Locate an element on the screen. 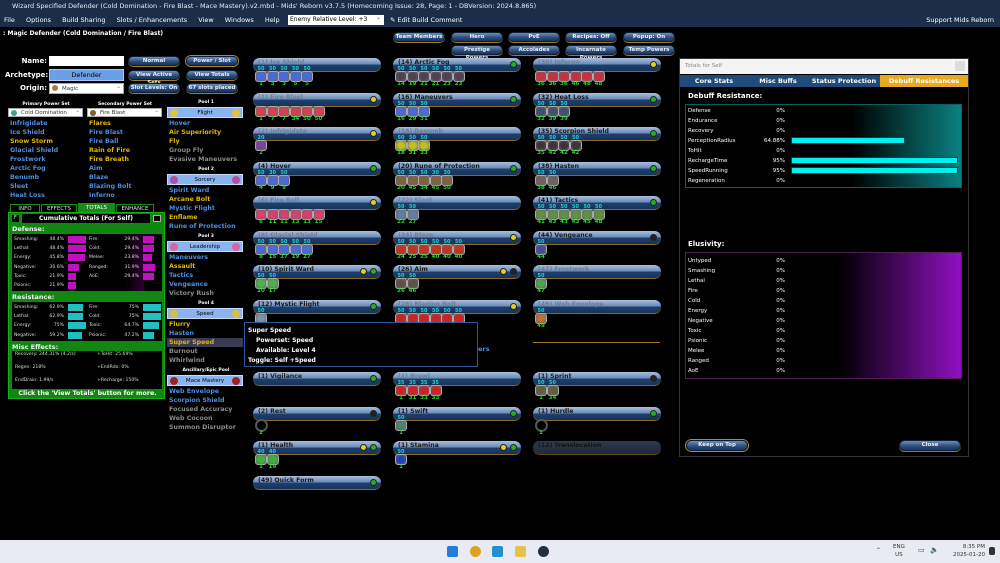  view-active-sets-button: View Active Sets is located at coordinates (154, 78).